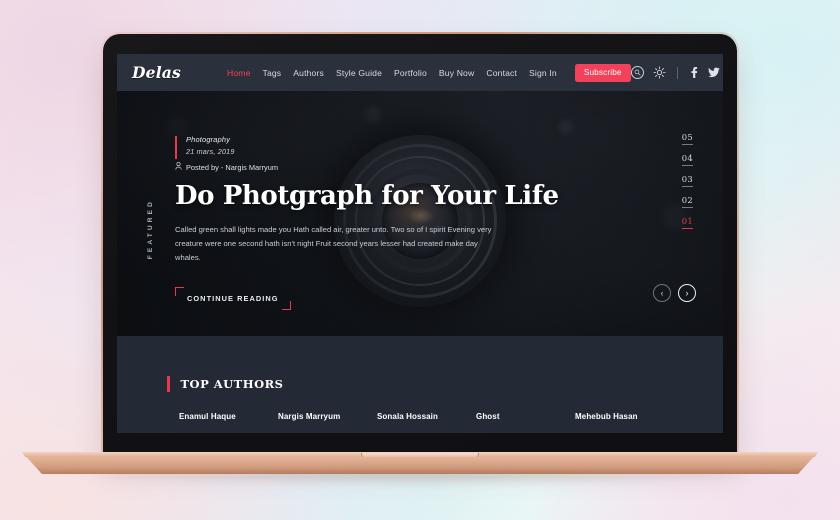 The image size is (840, 520). What do you see at coordinates (420, 455) in the screenshot?
I see `laptop-base-notch` at bounding box center [420, 455].